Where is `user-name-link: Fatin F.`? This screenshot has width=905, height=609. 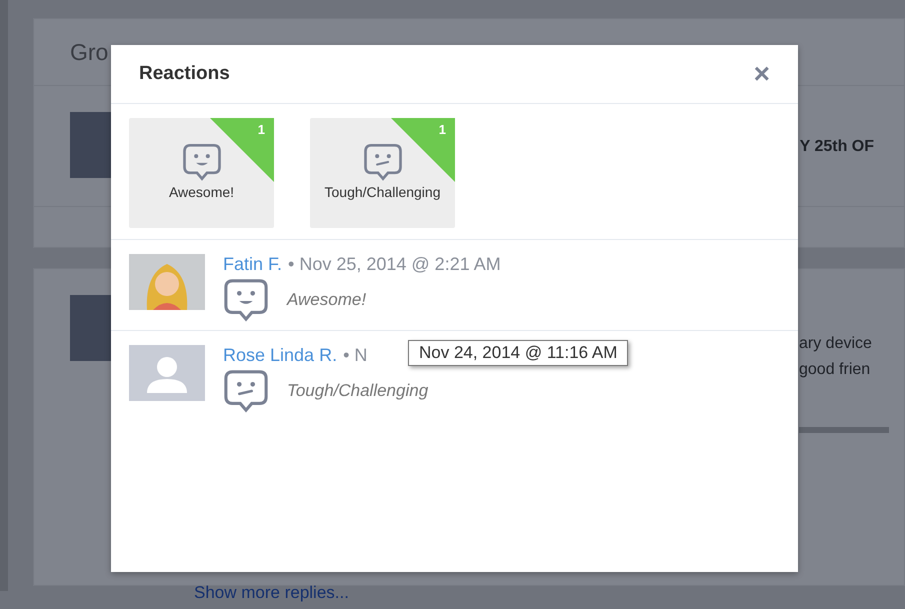 user-name-link: Fatin F. is located at coordinates (252, 264).